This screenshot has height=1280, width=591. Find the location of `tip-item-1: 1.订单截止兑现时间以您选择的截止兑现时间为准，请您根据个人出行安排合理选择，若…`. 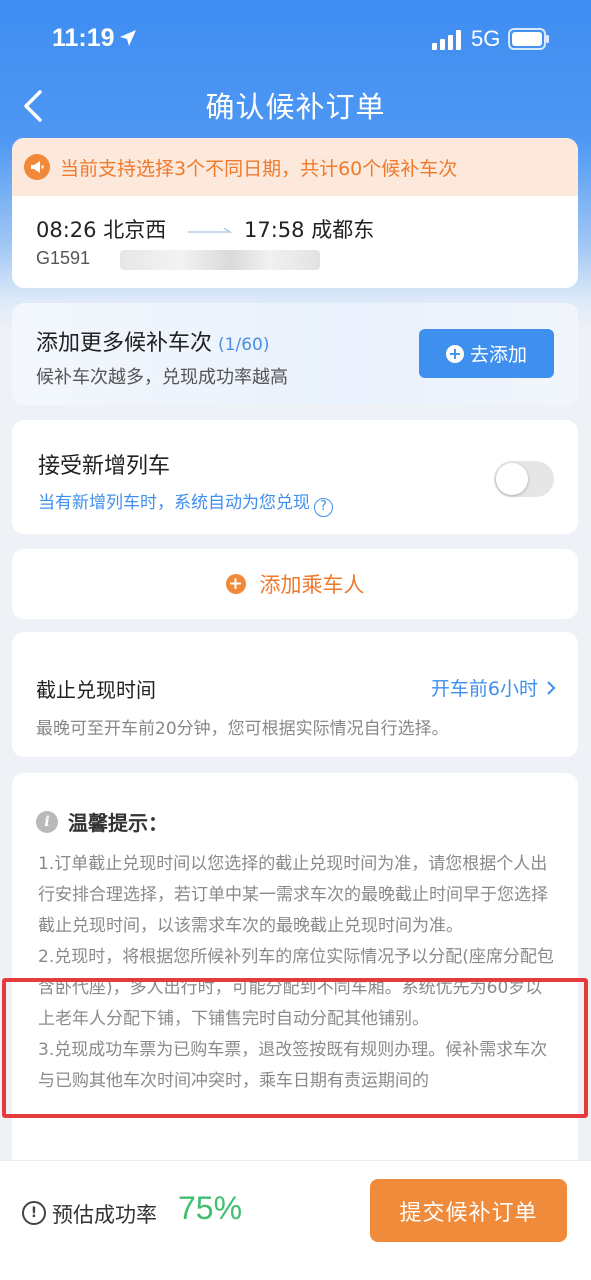

tip-item-1: 1.订单截止兑现时间以您选择的截止兑现时间为准，请您根据个人出行安排合理选择，若… is located at coordinates (293, 895).